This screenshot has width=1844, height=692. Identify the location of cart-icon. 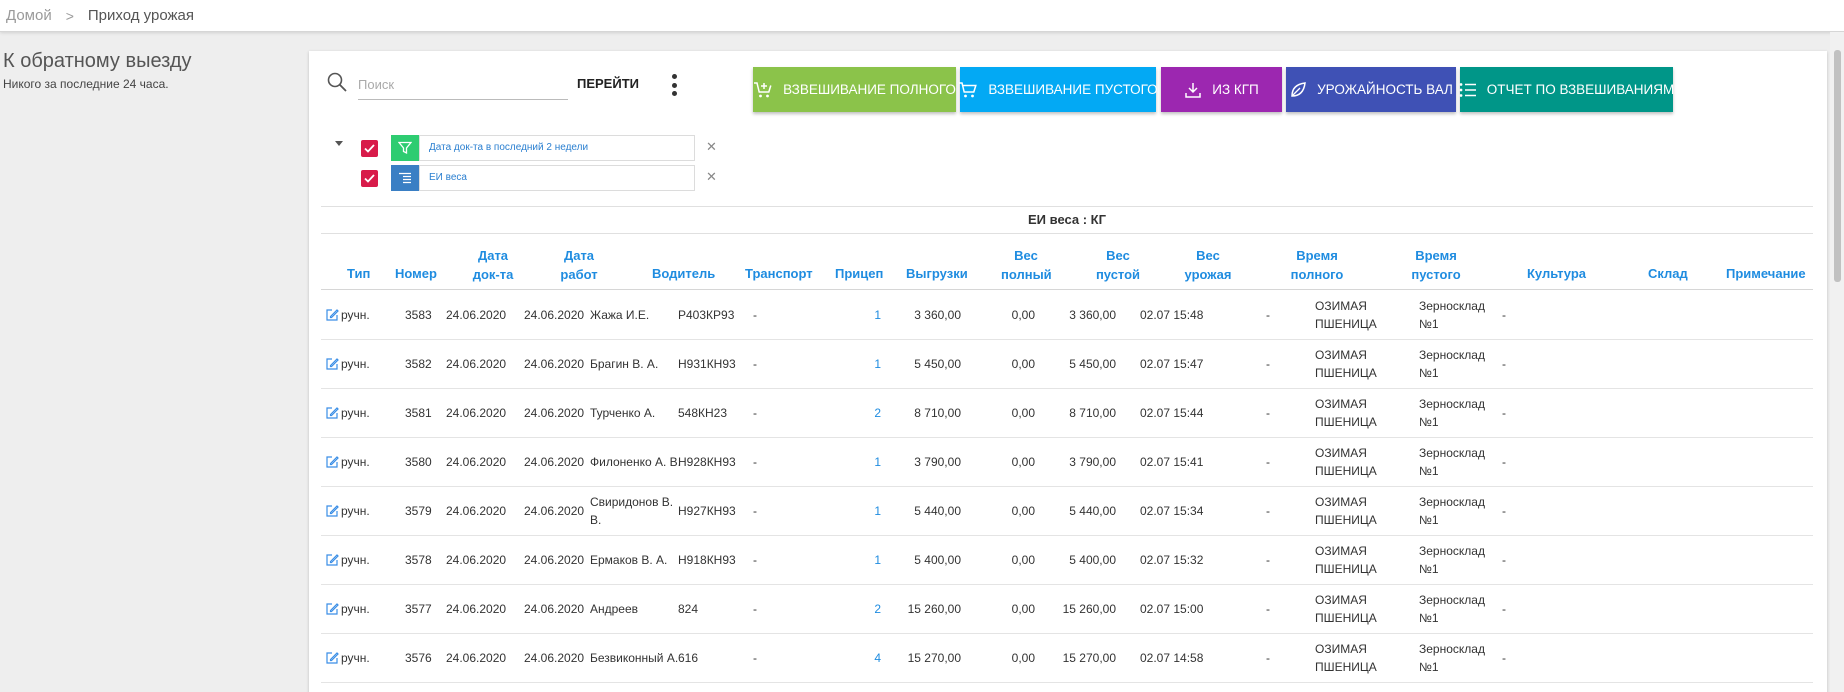
(968, 89).